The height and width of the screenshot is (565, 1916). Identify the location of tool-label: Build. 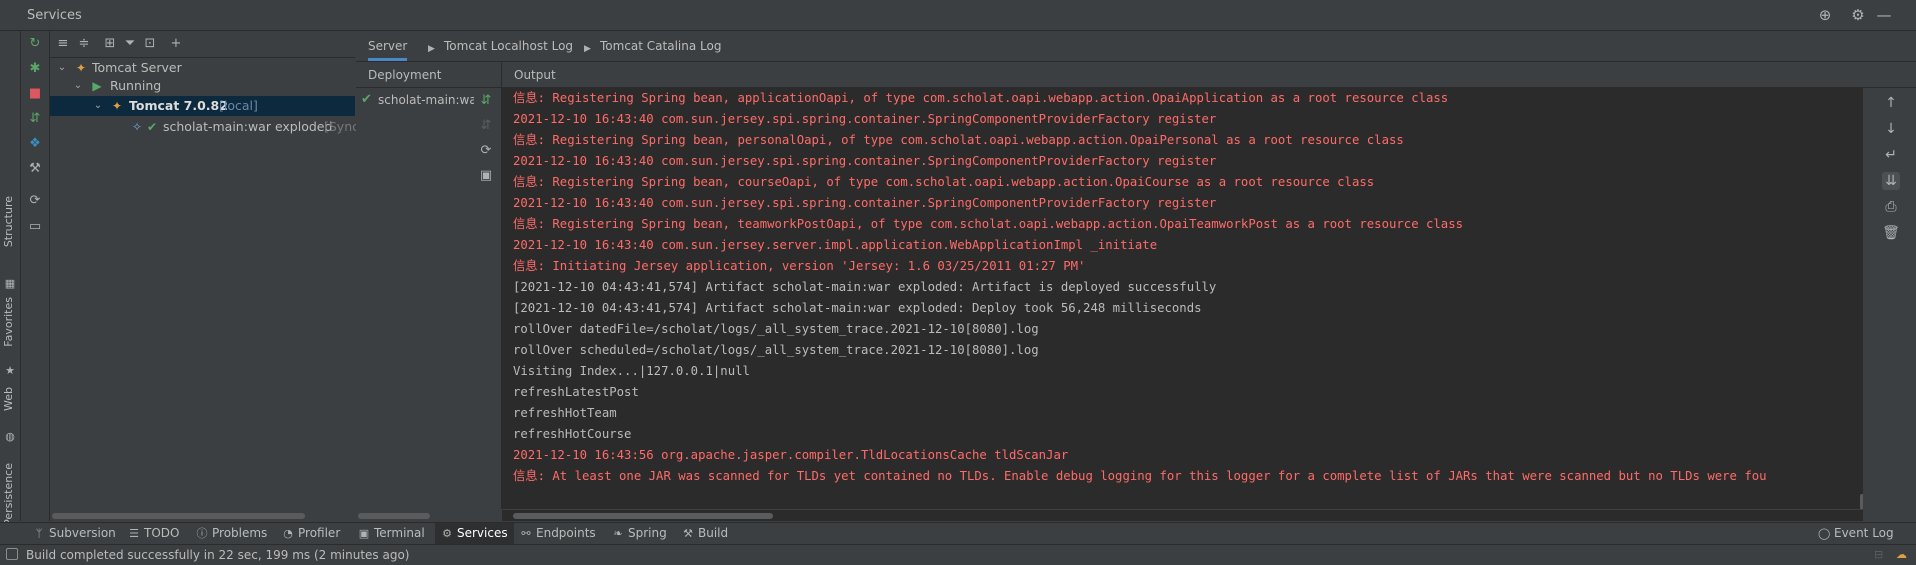
(713, 533).